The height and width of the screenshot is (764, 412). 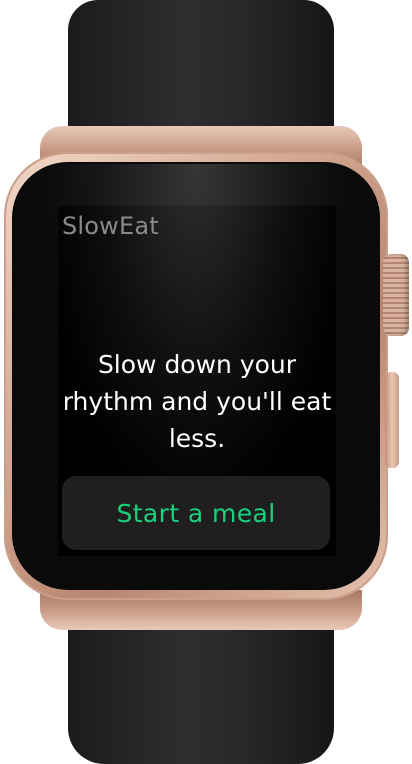 What do you see at coordinates (110, 226) in the screenshot?
I see `app-title: SlowEat` at bounding box center [110, 226].